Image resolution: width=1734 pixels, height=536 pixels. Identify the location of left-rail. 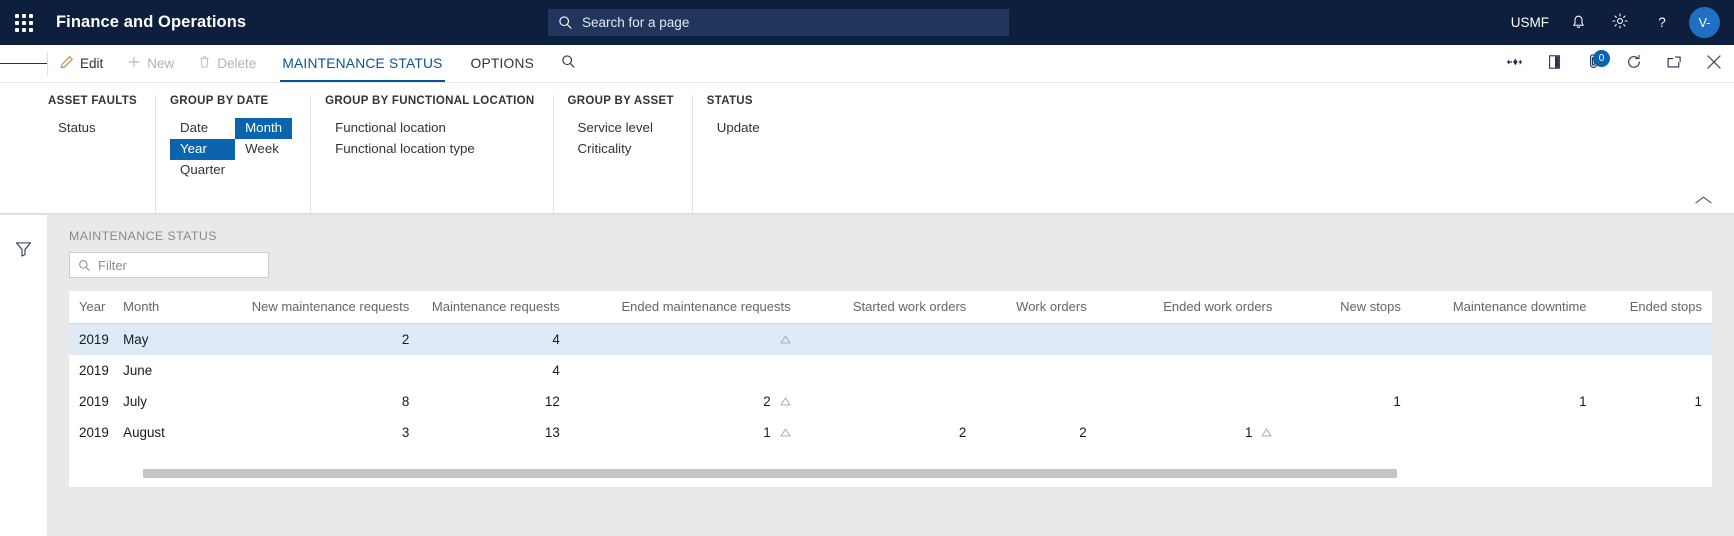
(23, 375).